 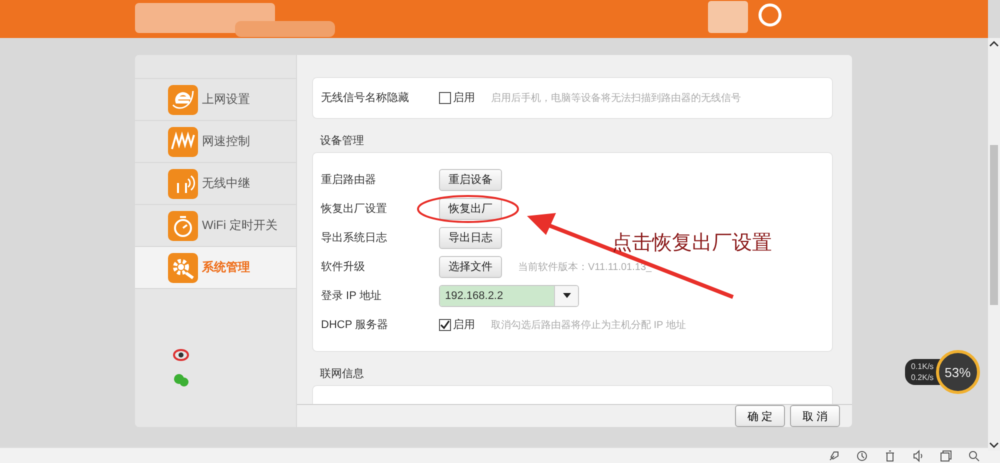 What do you see at coordinates (922, 377) in the screenshot?
I see `download-speed: 0.2K/s` at bounding box center [922, 377].